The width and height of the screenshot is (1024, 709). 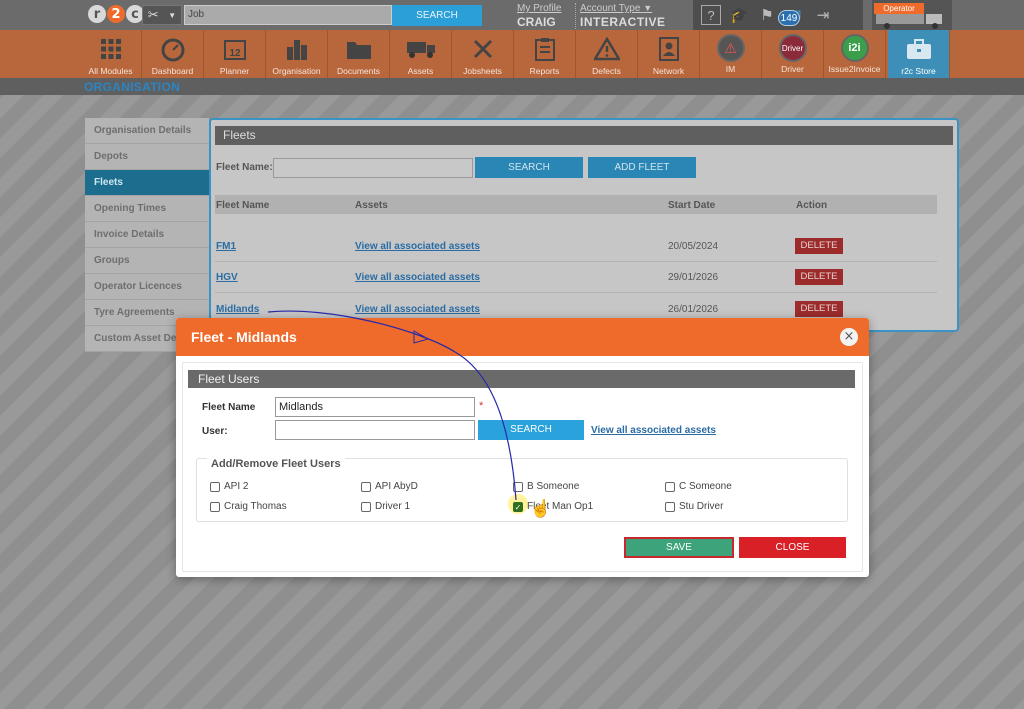 I want to click on user-checkbox-b-someone: B Someone, so click(x=546, y=486).